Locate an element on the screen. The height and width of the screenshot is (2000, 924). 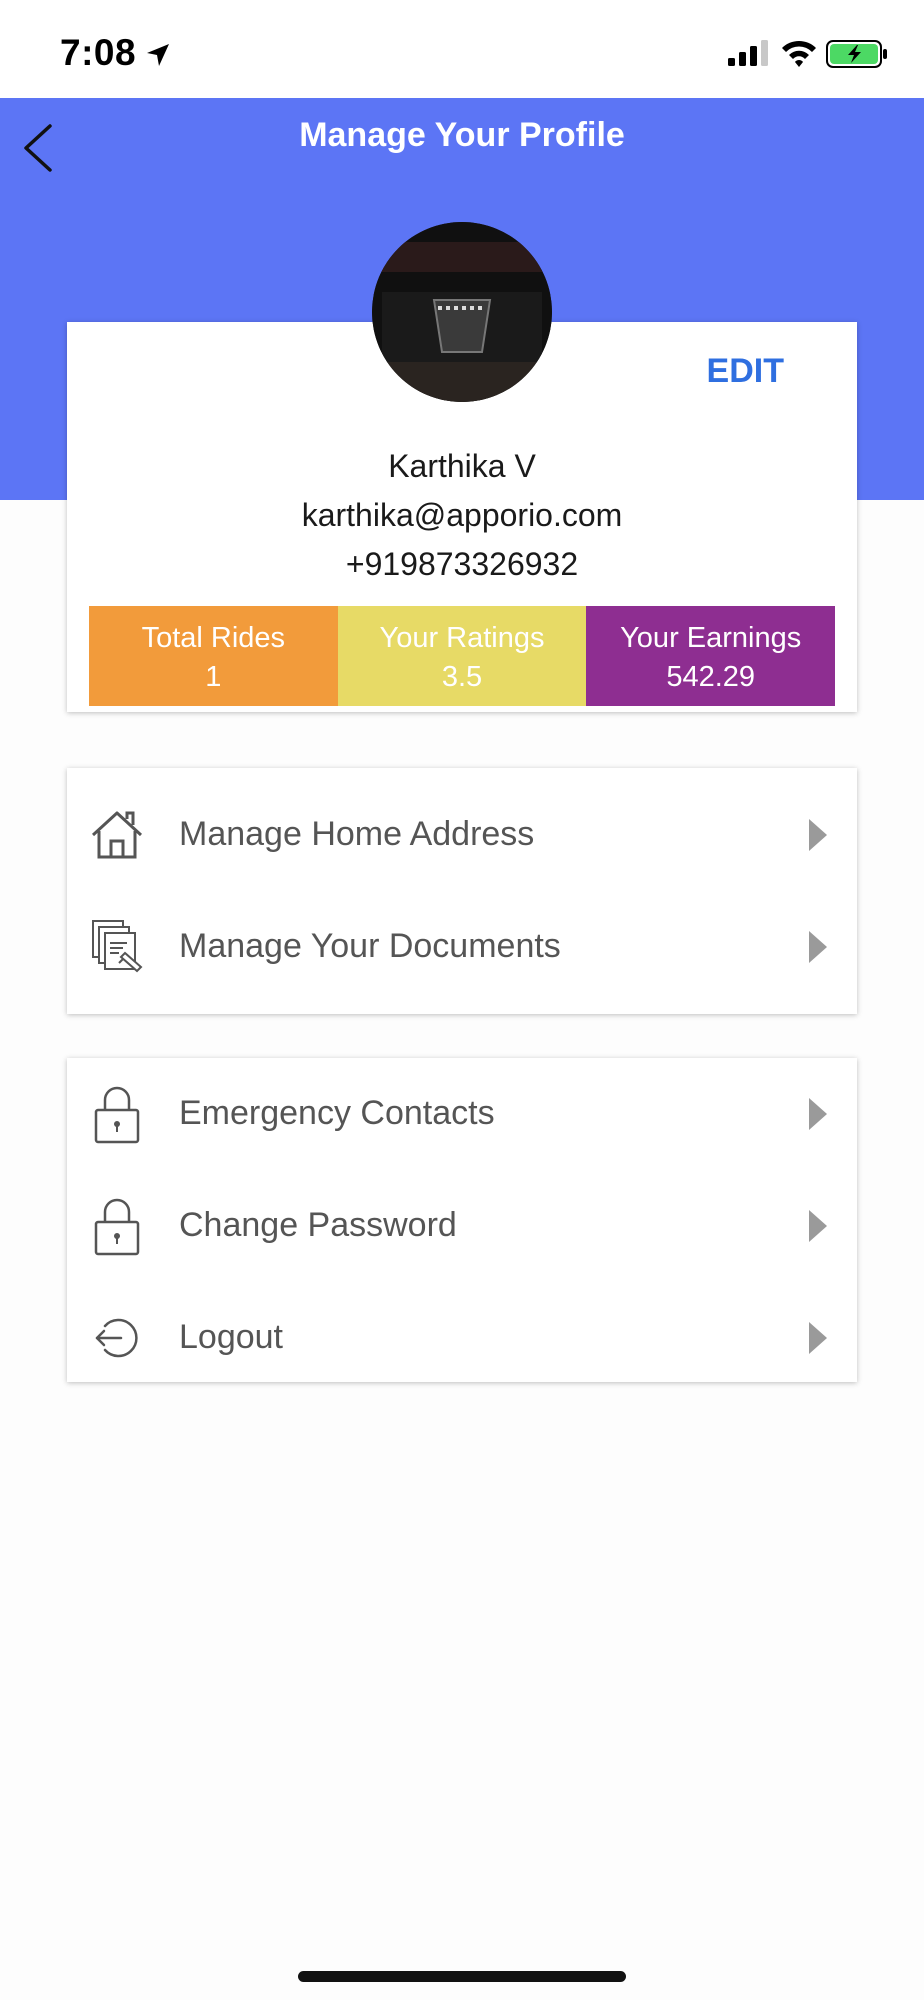
wifi-icon is located at coordinates (799, 53).